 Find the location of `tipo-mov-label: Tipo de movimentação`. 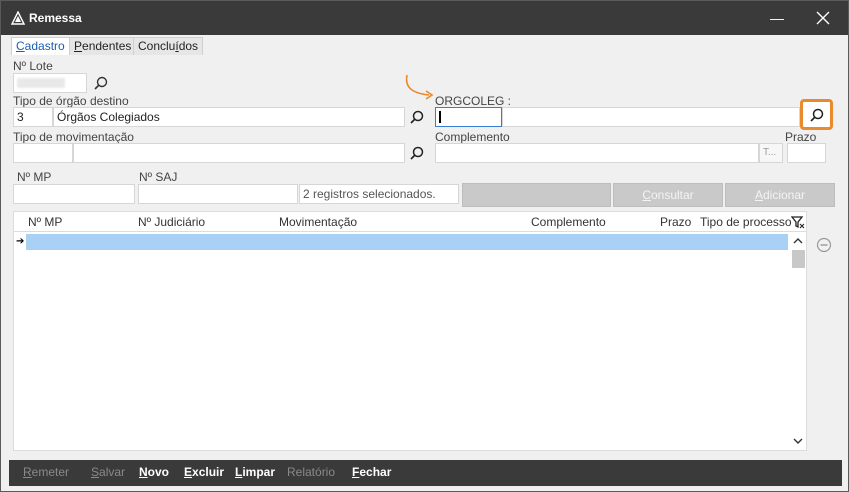

tipo-mov-label: Tipo de movimentação is located at coordinates (73, 137).